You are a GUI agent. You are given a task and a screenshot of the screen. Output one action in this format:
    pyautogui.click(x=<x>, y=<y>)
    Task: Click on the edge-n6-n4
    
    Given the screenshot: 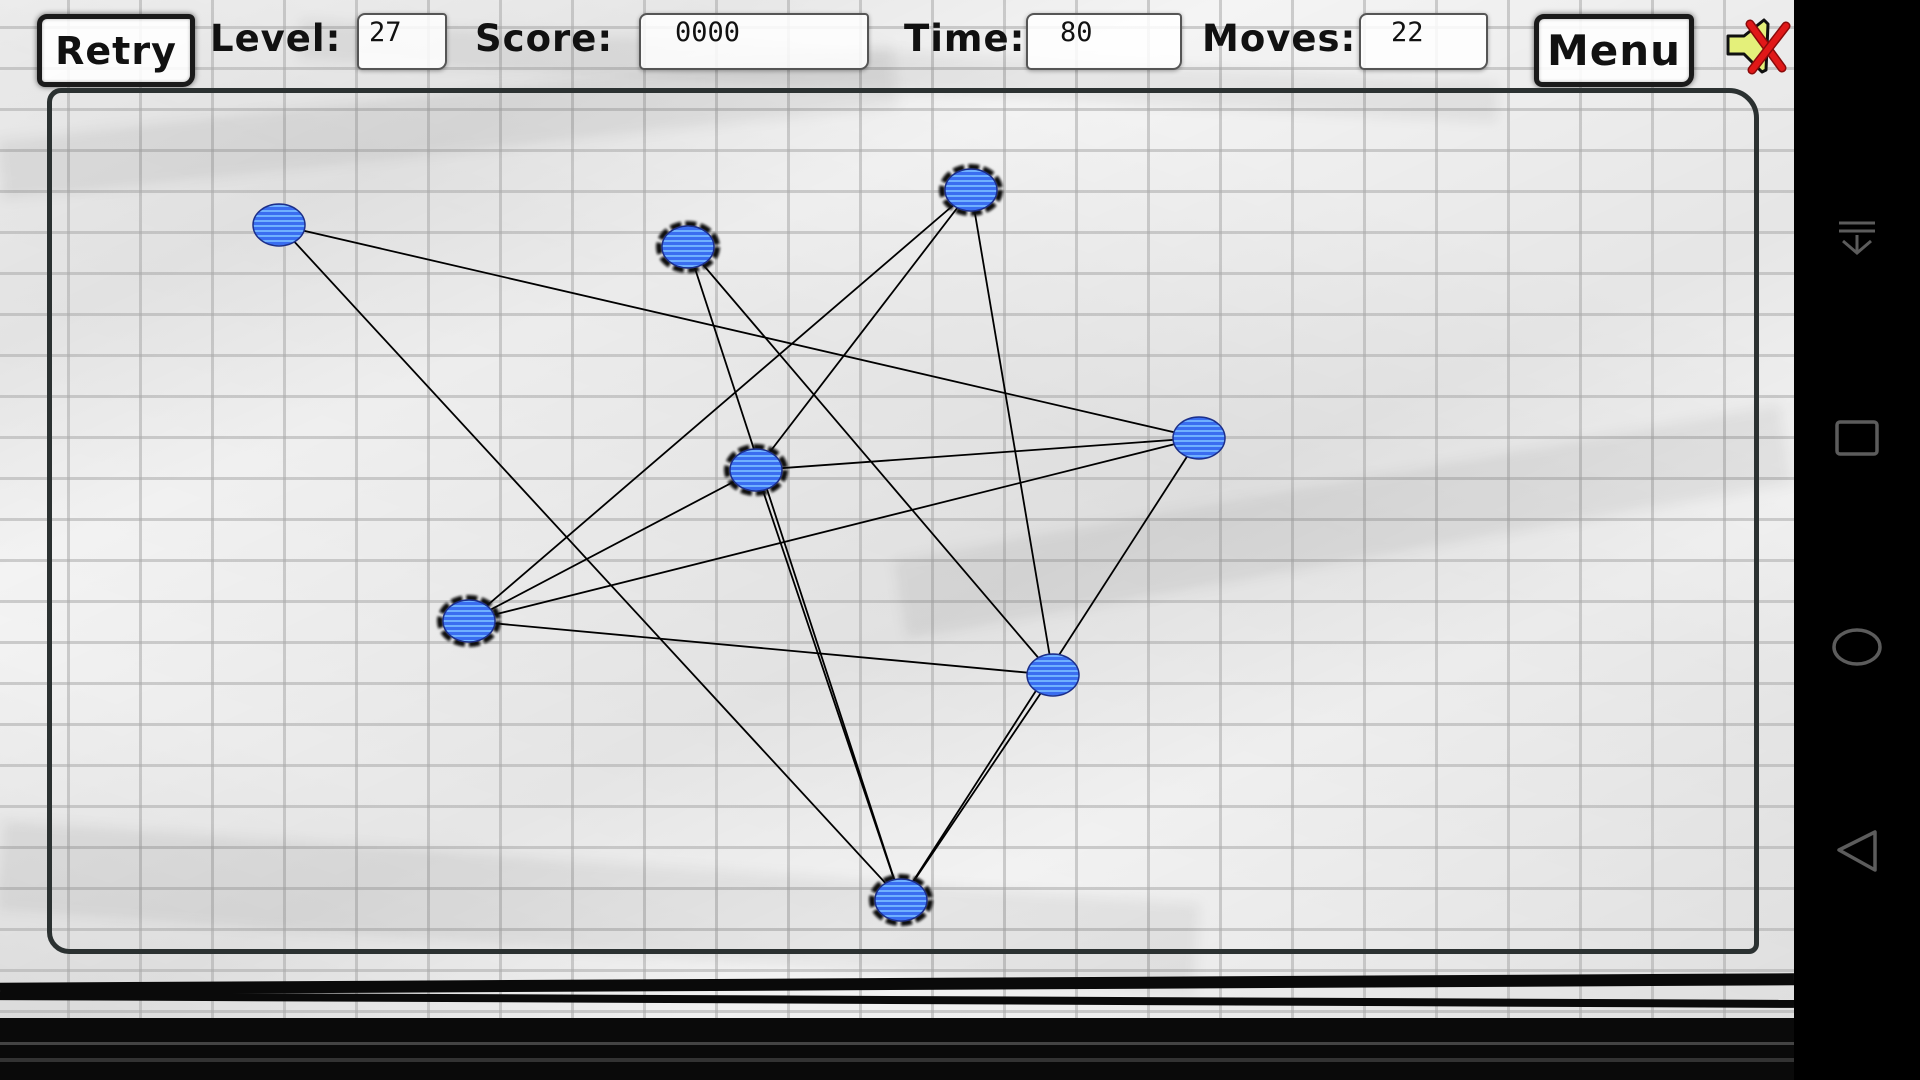 What is the action you would take?
    pyautogui.click(x=834, y=529)
    